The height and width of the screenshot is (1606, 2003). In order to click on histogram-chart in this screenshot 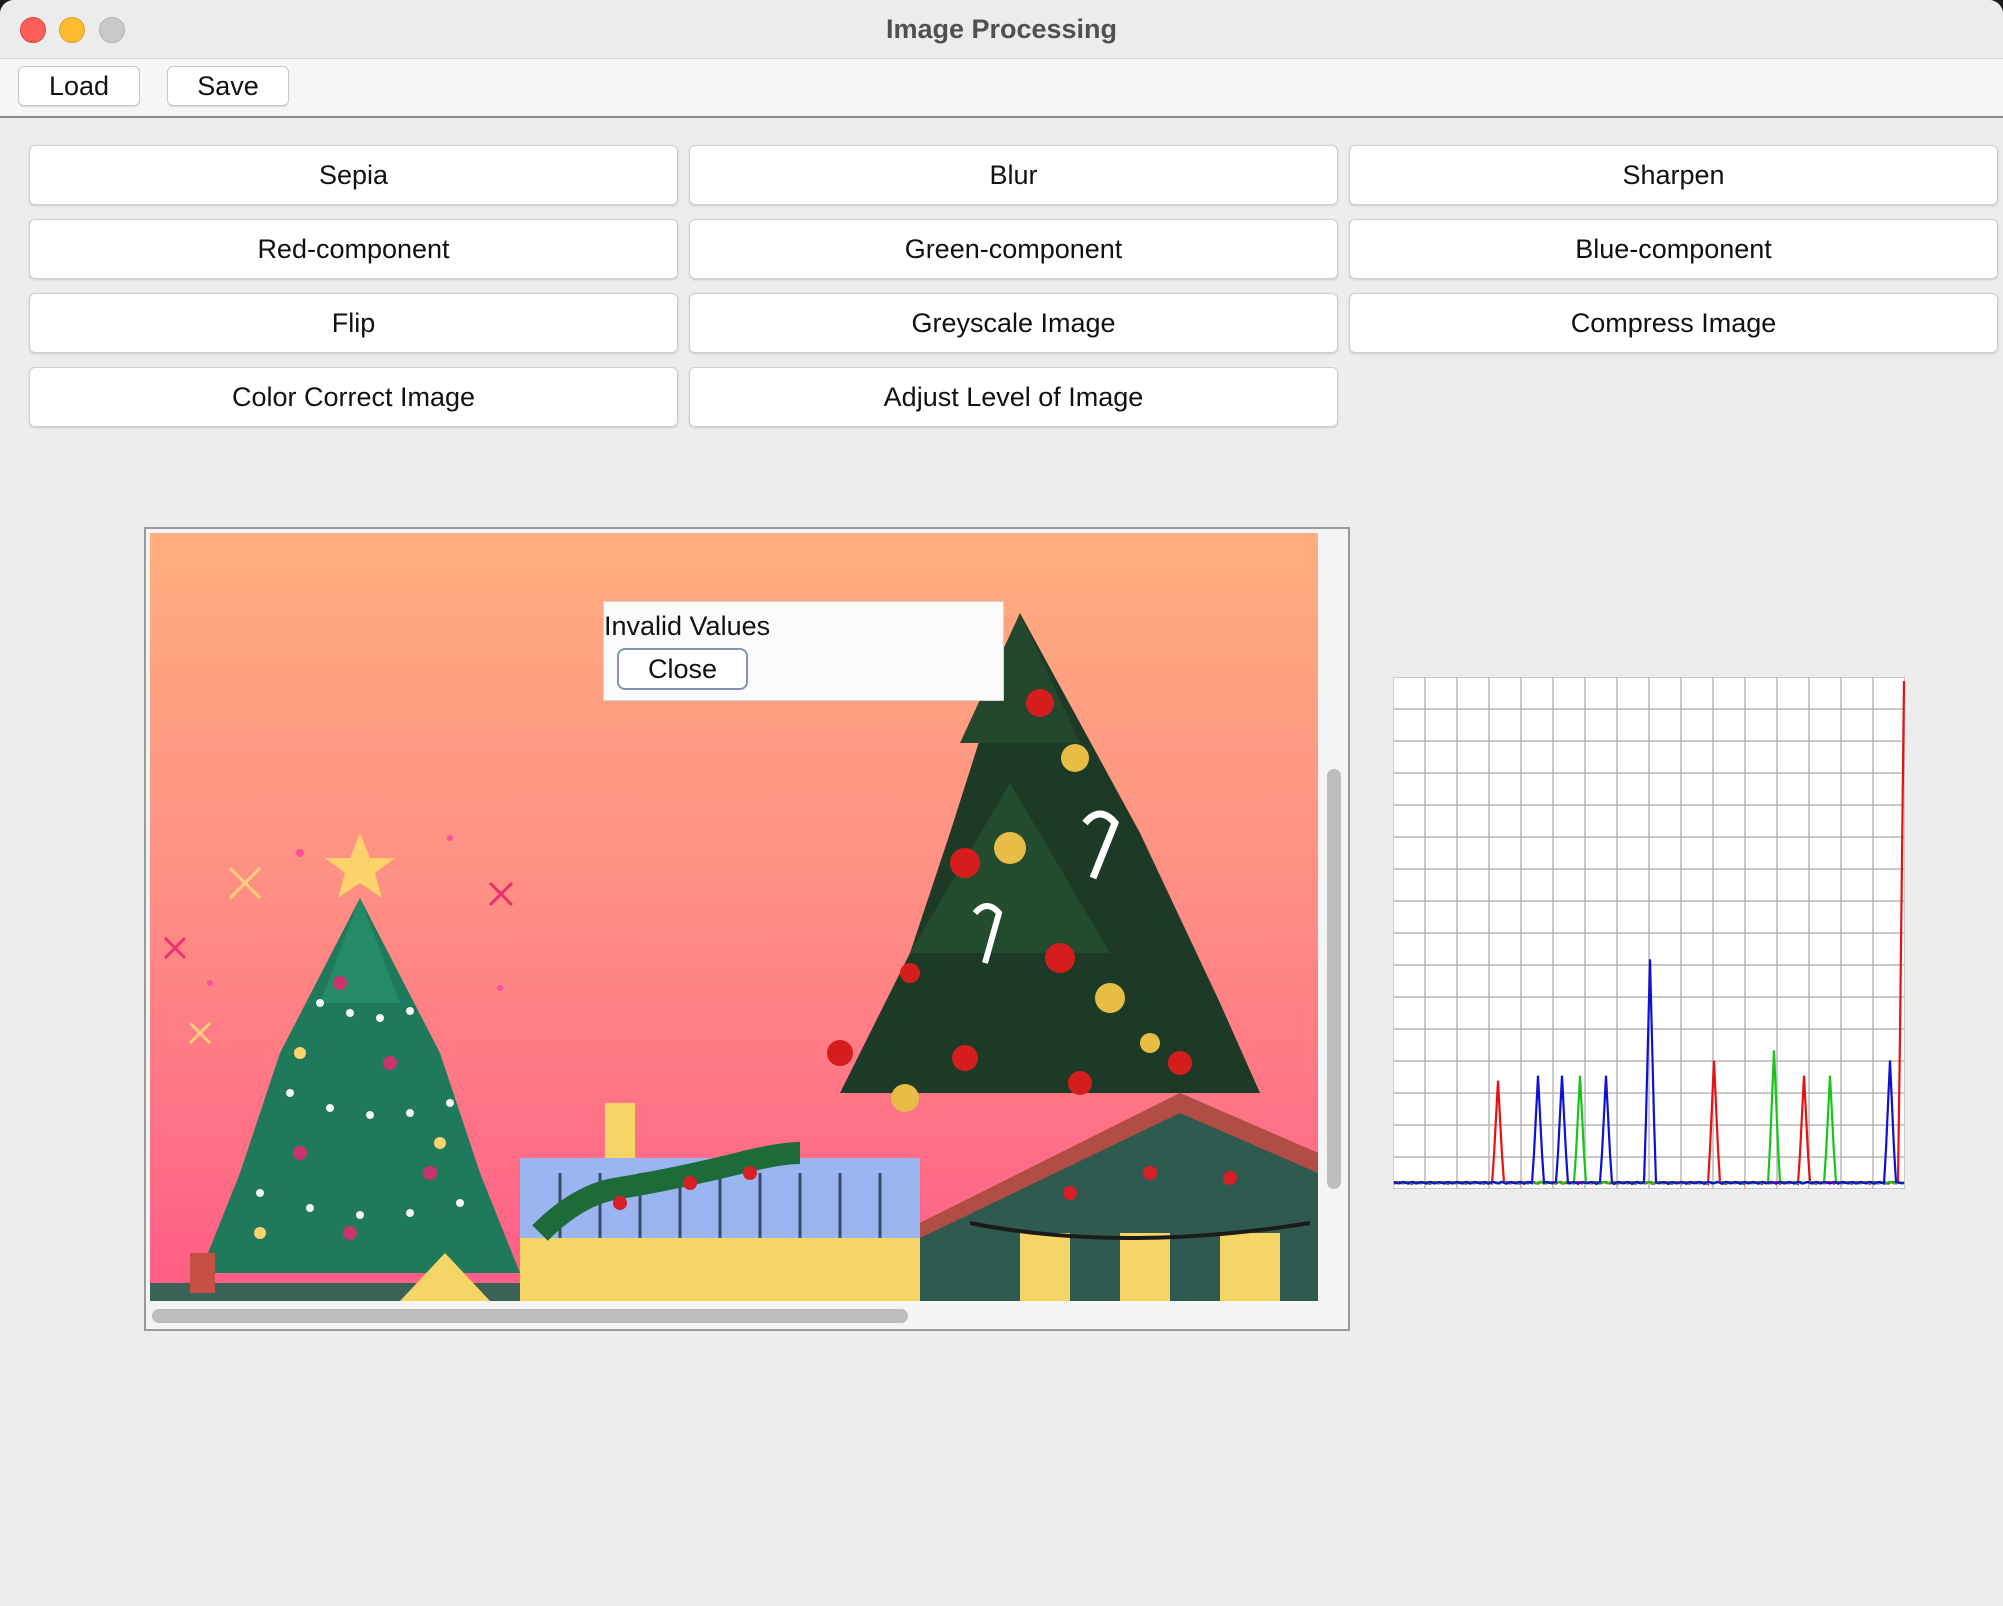, I will do `click(1649, 933)`.